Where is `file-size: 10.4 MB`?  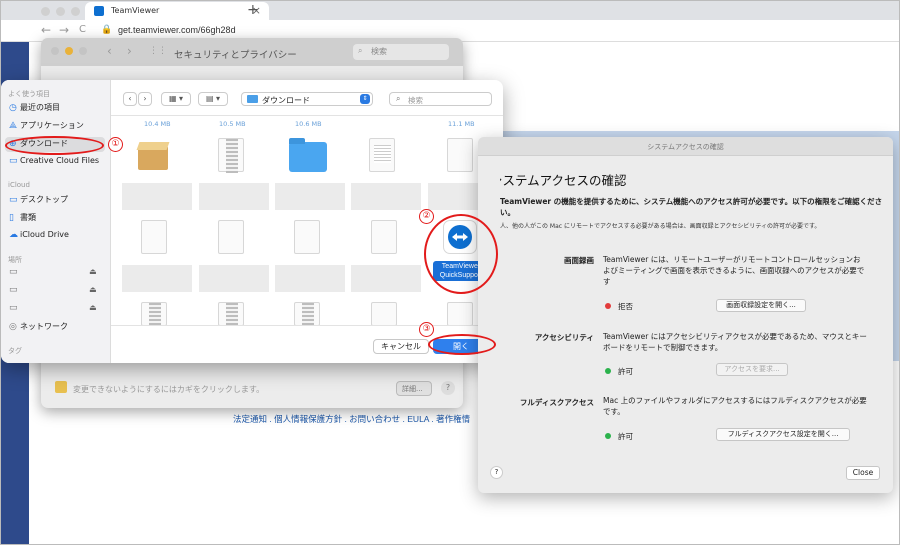 file-size: 10.4 MB is located at coordinates (157, 124).